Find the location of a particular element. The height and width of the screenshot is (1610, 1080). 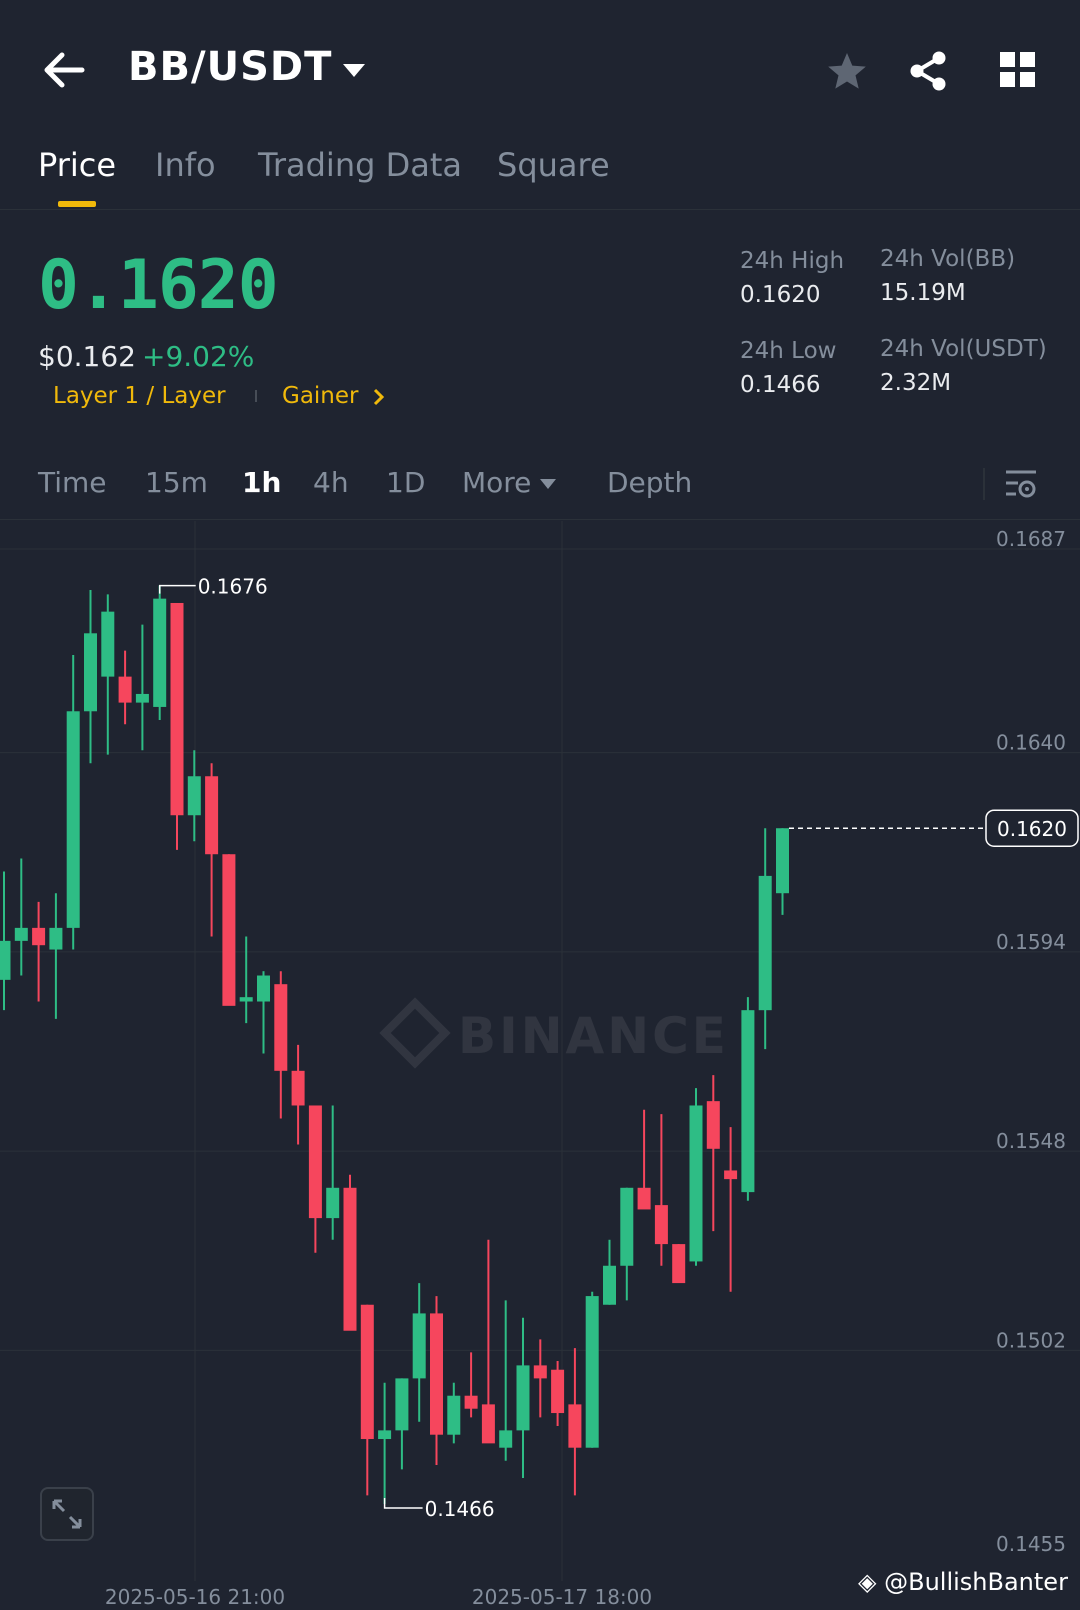

low-label: 24h Low is located at coordinates (788, 351).